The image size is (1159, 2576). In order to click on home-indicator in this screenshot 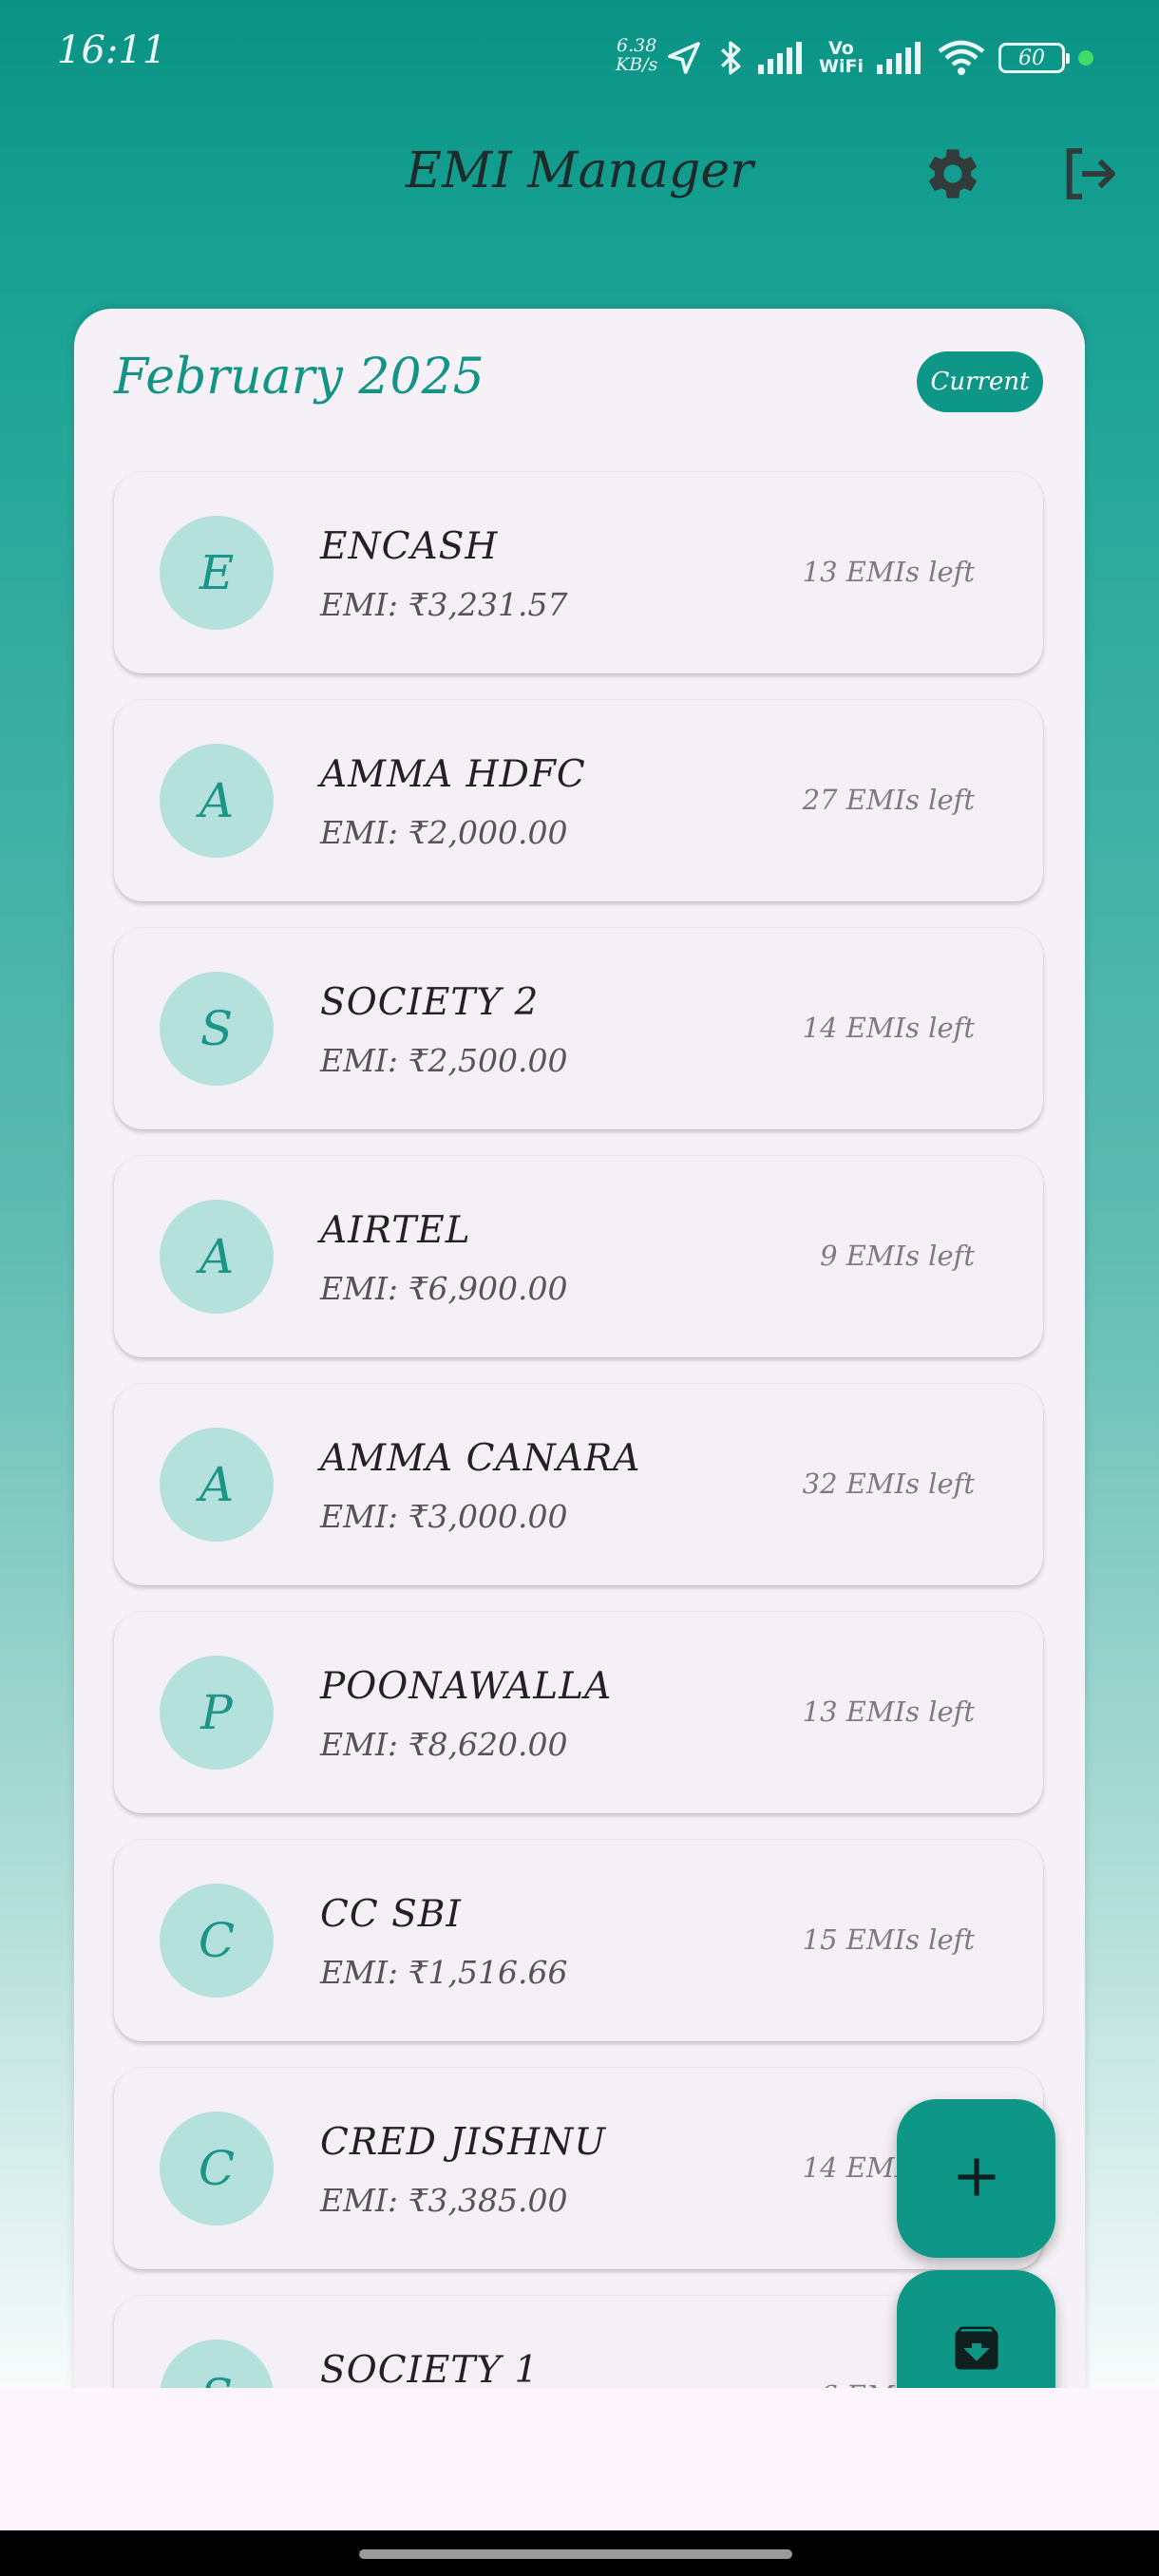, I will do `click(575, 2554)`.